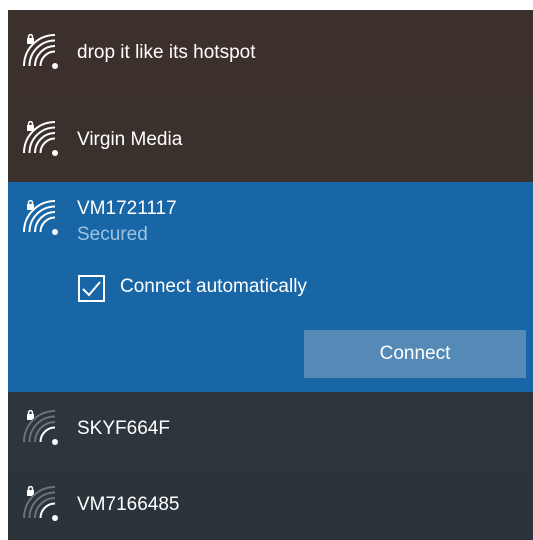 This screenshot has height=540, width=533. I want to click on network-item-skyf664f: SKYF664F, so click(270, 429).